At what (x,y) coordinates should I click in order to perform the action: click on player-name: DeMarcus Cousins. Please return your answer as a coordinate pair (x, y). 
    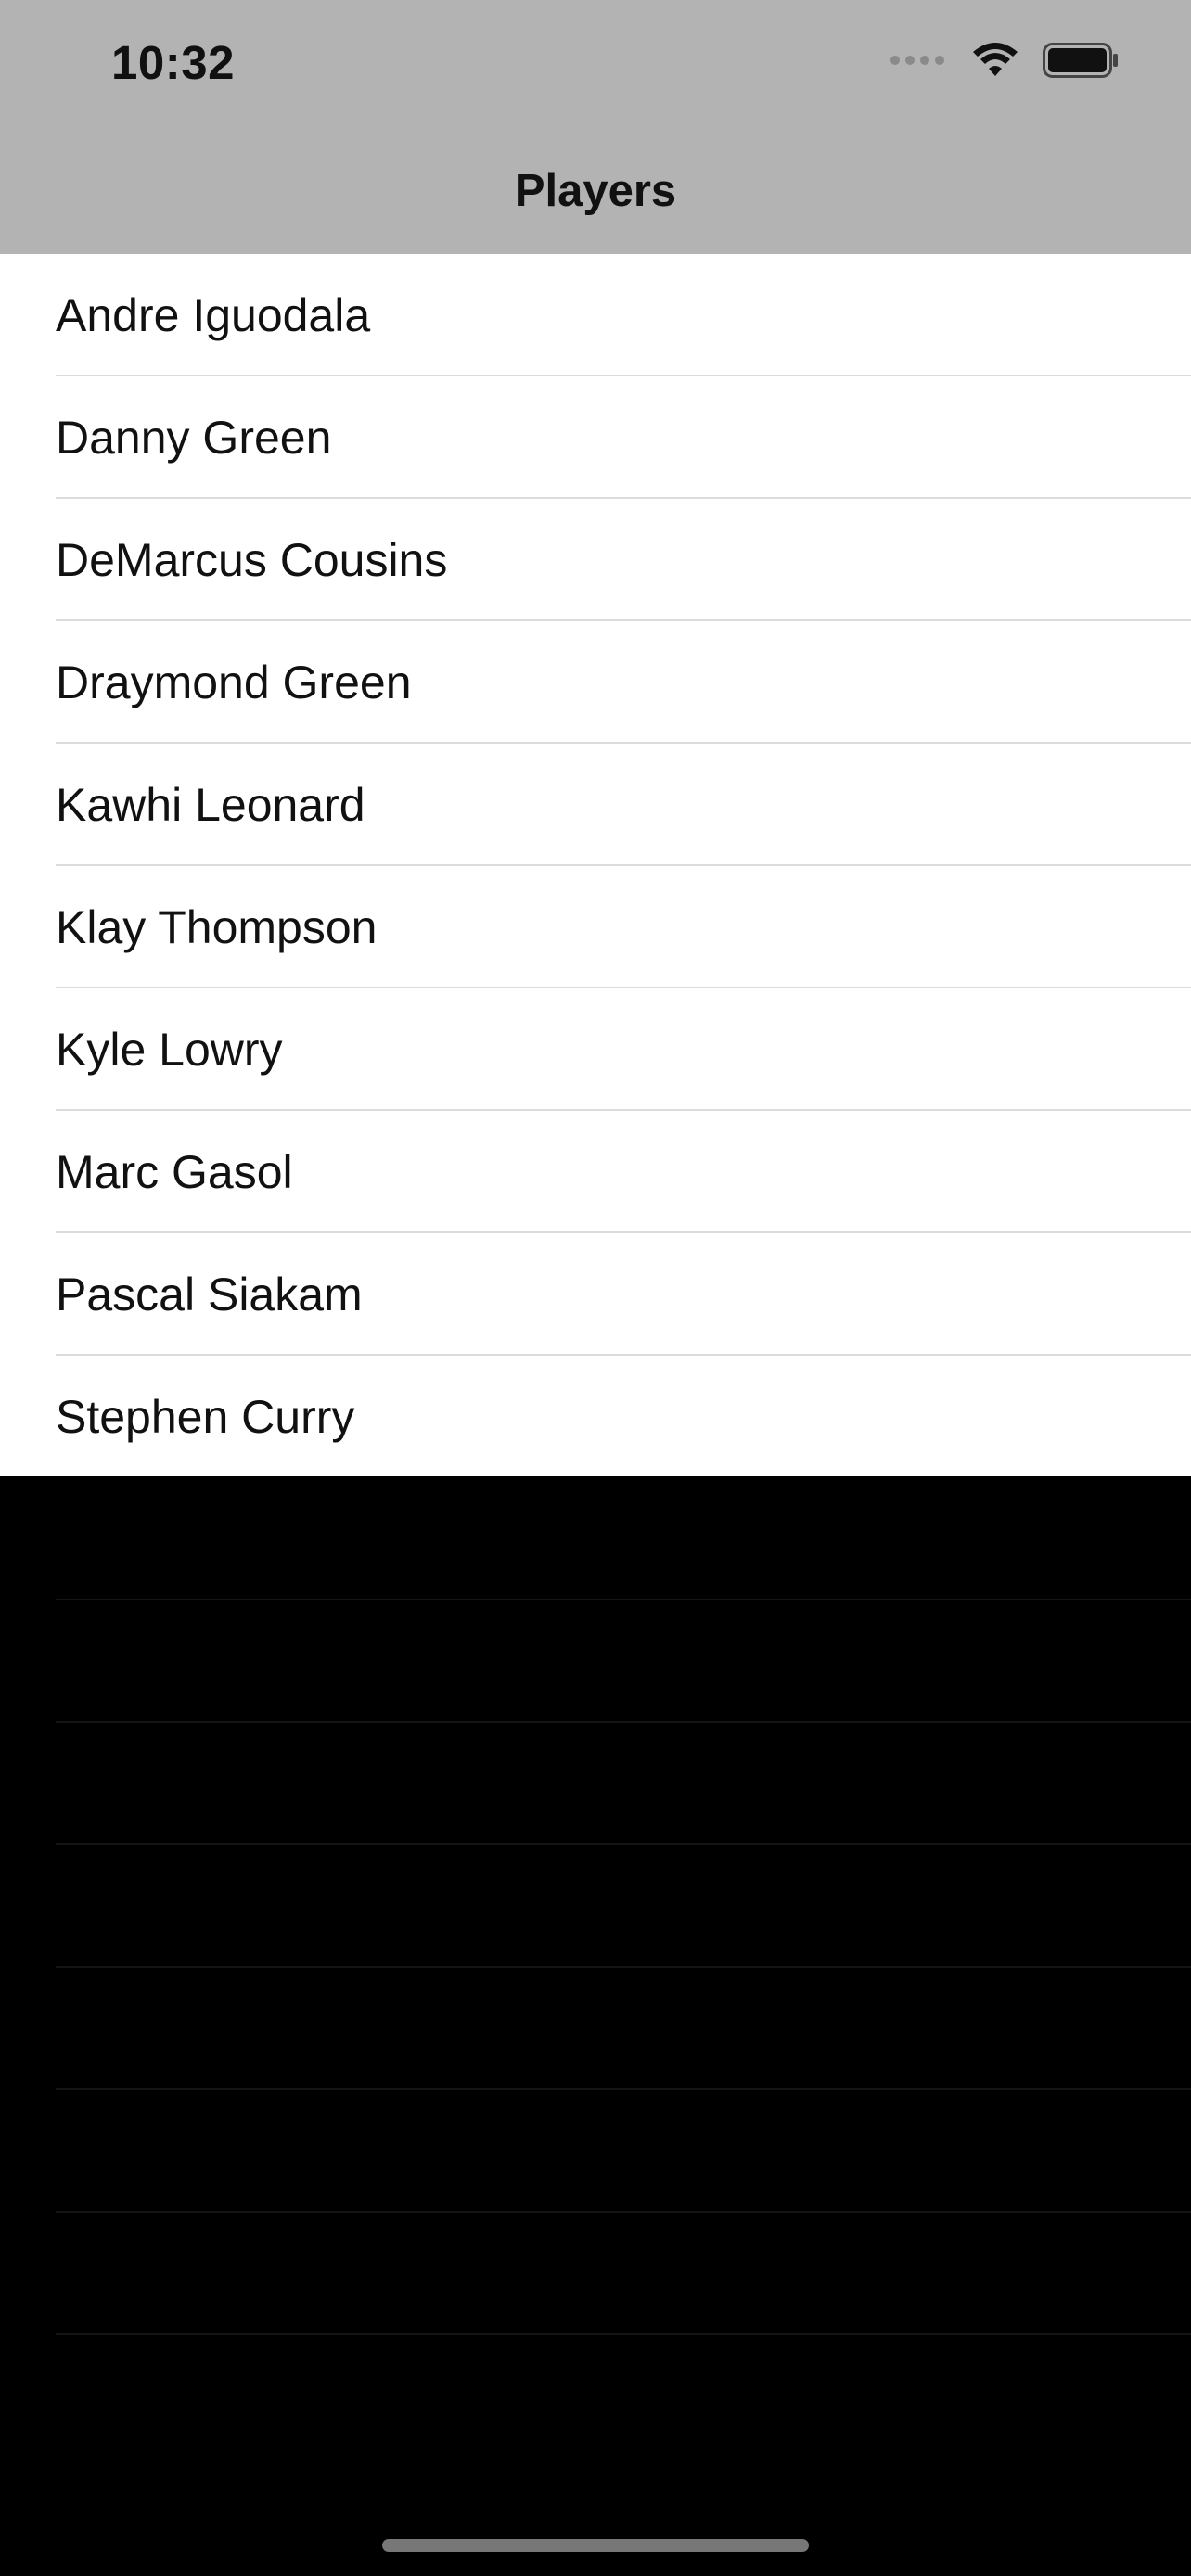
    Looking at the image, I should click on (252, 560).